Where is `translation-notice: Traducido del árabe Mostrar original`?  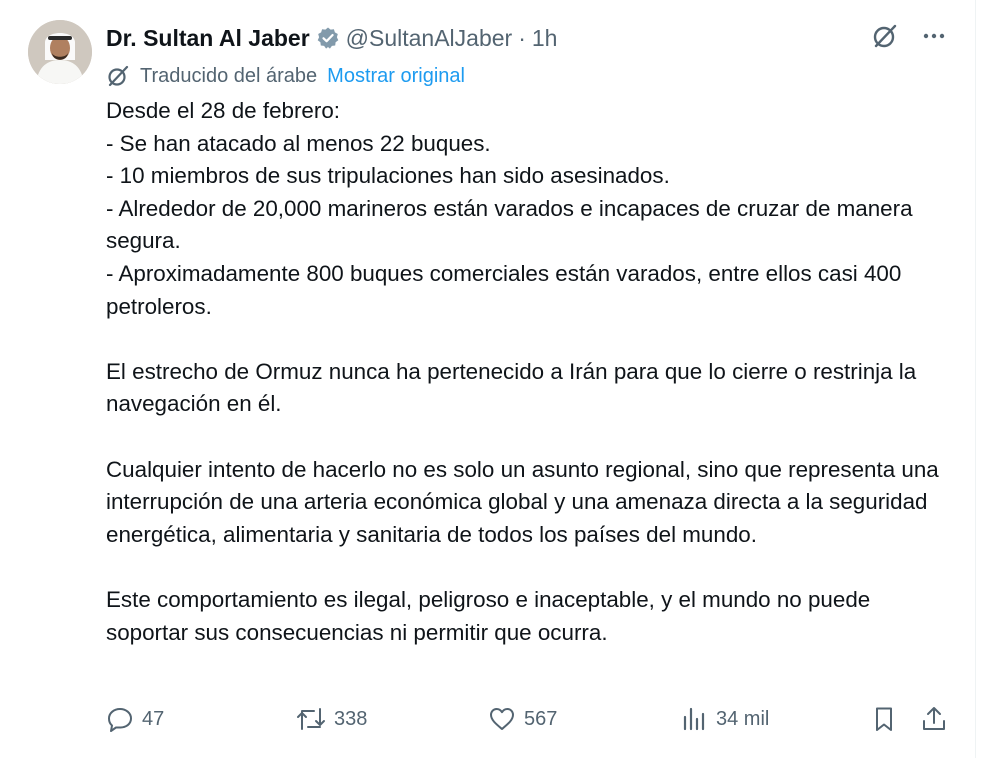
translation-notice: Traducido del árabe Mostrar original is located at coordinates (285, 76).